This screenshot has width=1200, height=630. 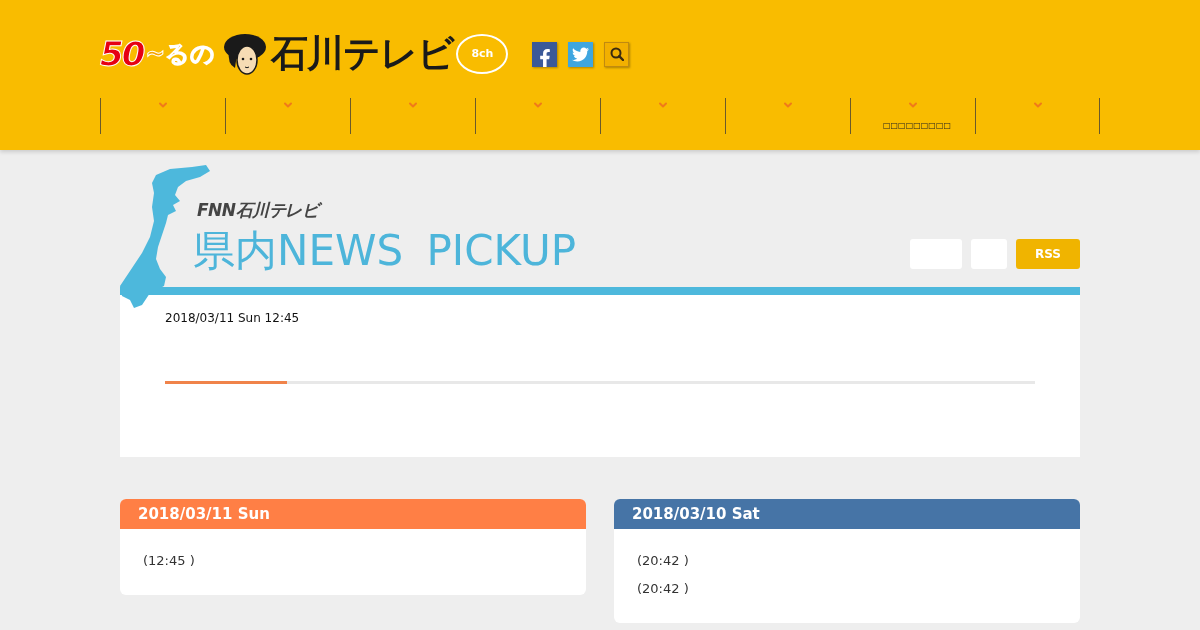 I want to click on search-button, so click(x=617, y=54).